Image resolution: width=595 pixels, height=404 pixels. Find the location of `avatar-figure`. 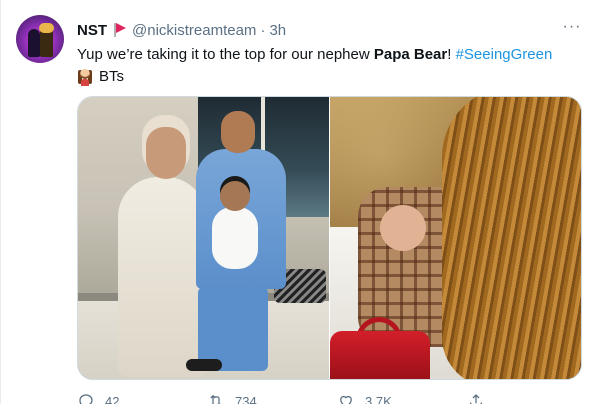

avatar-figure is located at coordinates (34, 43).